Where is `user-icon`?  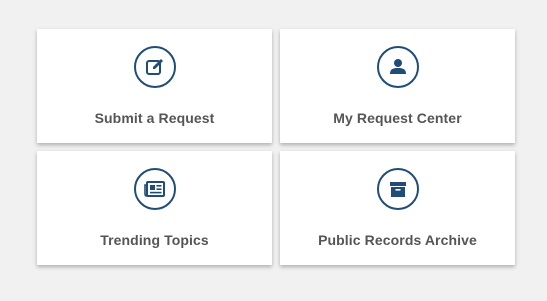
user-icon is located at coordinates (397, 67).